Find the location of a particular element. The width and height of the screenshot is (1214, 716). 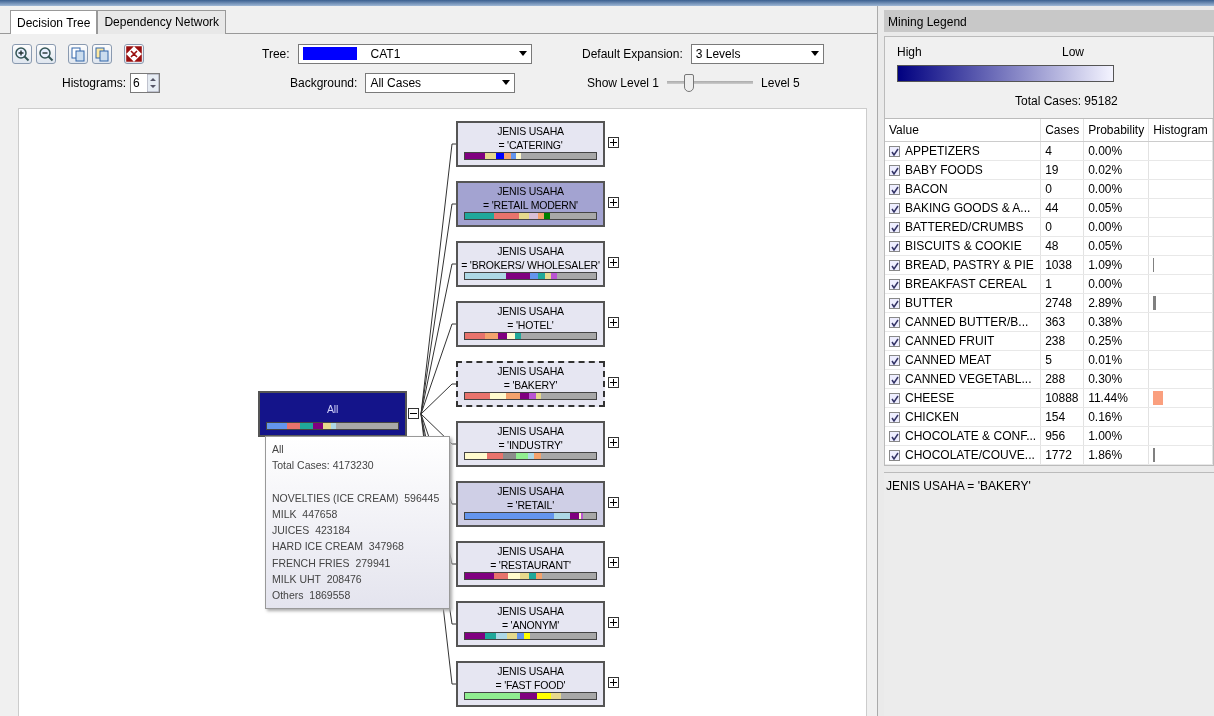

slider-thumb is located at coordinates (688, 82).